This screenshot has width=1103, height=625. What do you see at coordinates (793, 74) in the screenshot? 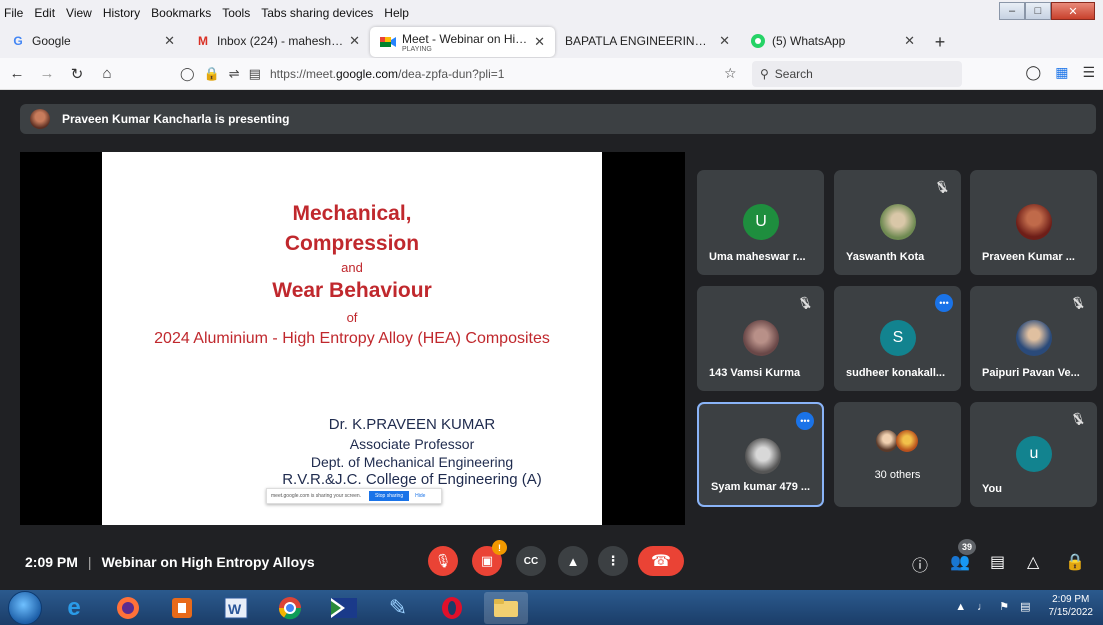
I see `search-placeholder: Search` at bounding box center [793, 74].